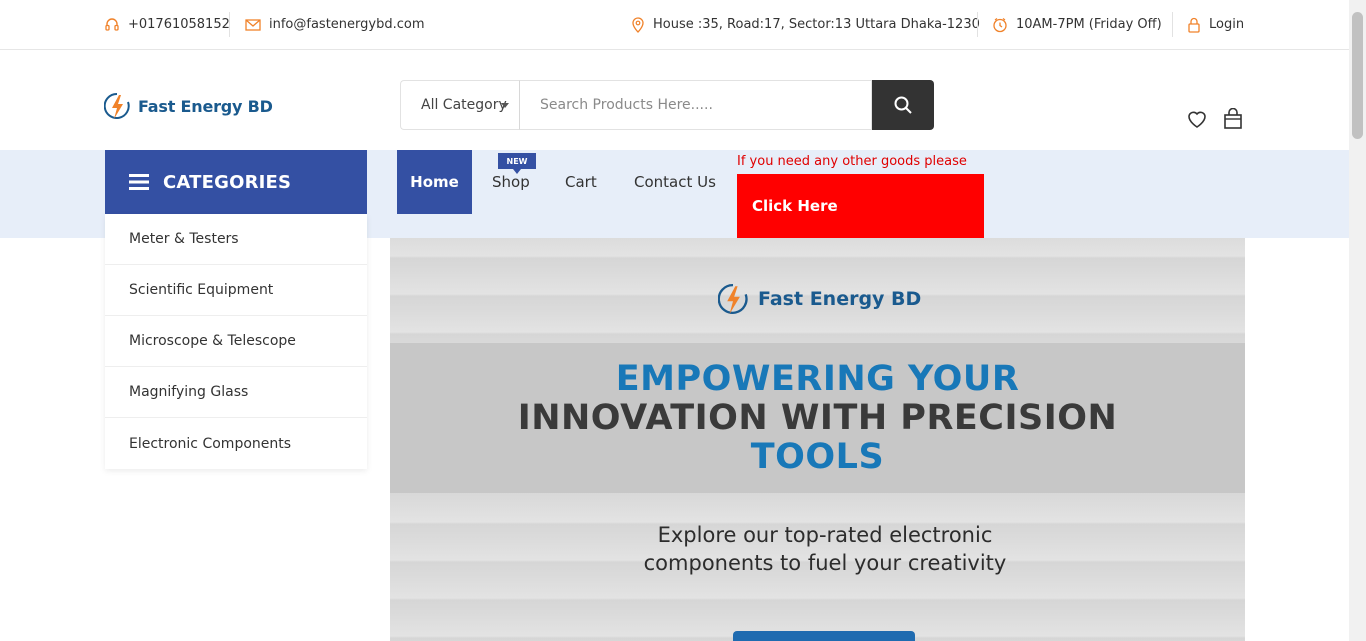 The image size is (1366, 641). I want to click on nav-cart: Cart, so click(581, 182).